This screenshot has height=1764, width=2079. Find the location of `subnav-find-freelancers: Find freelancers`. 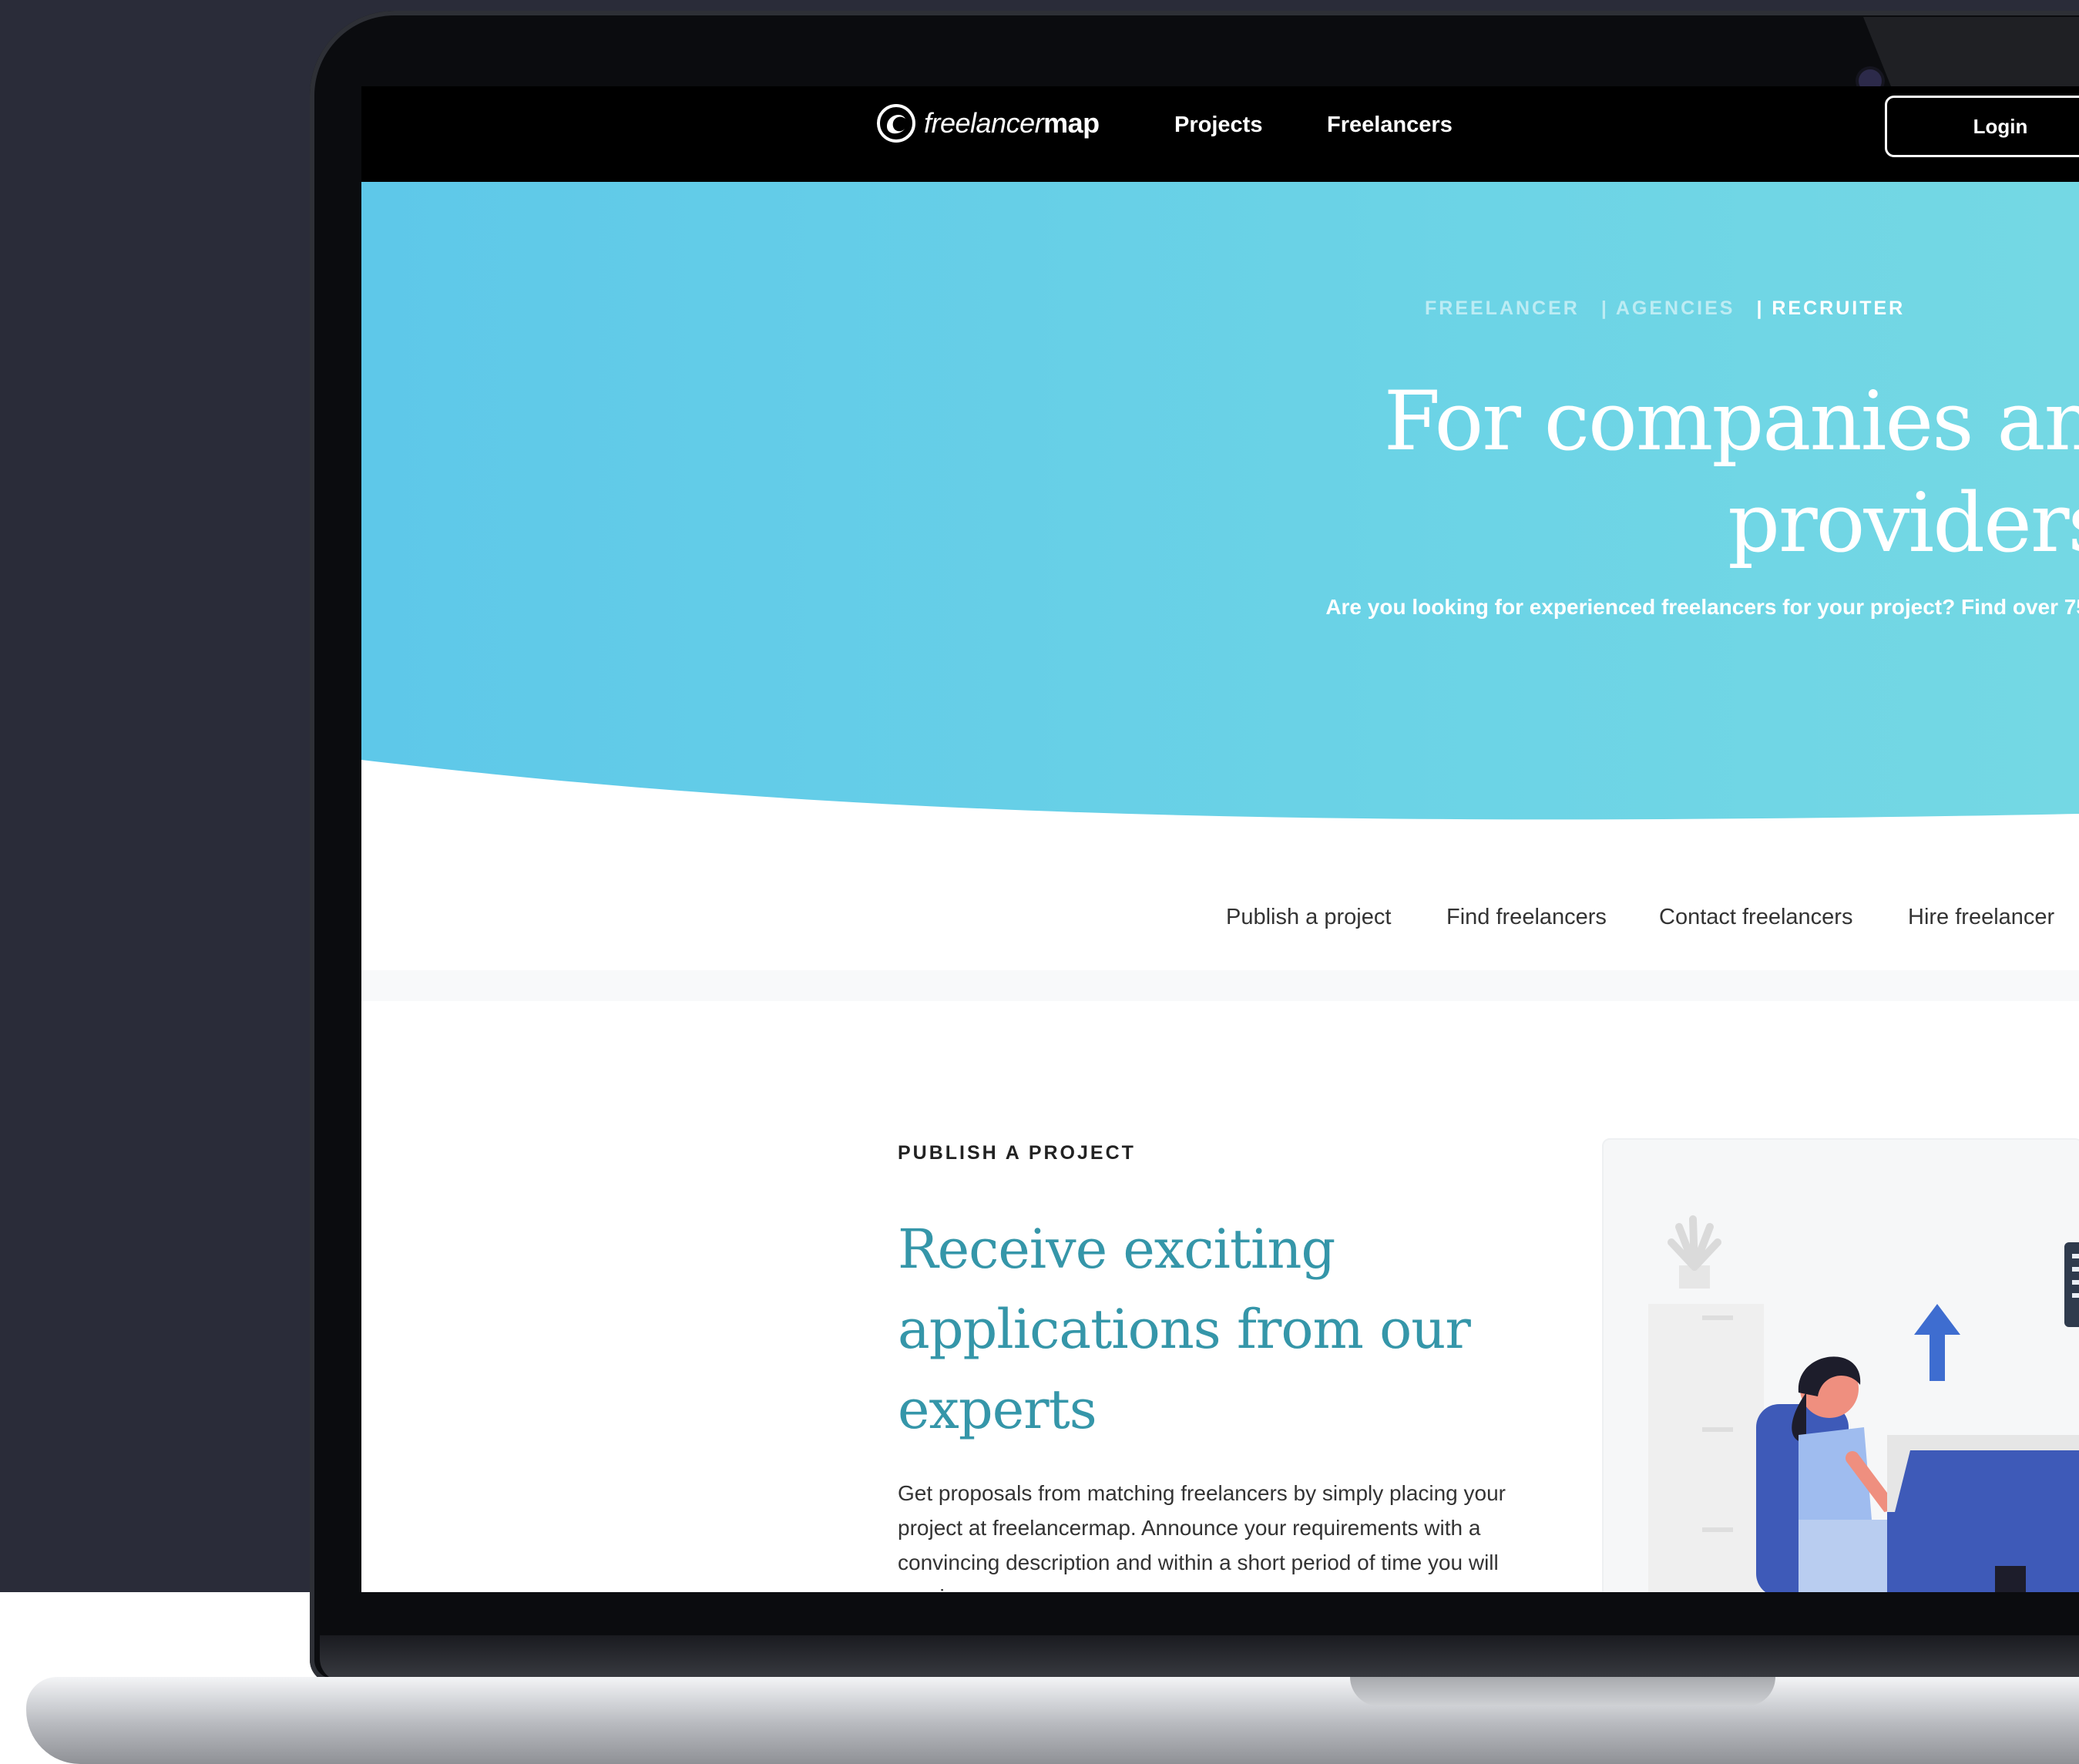

subnav-find-freelancers: Find freelancers is located at coordinates (1526, 917).